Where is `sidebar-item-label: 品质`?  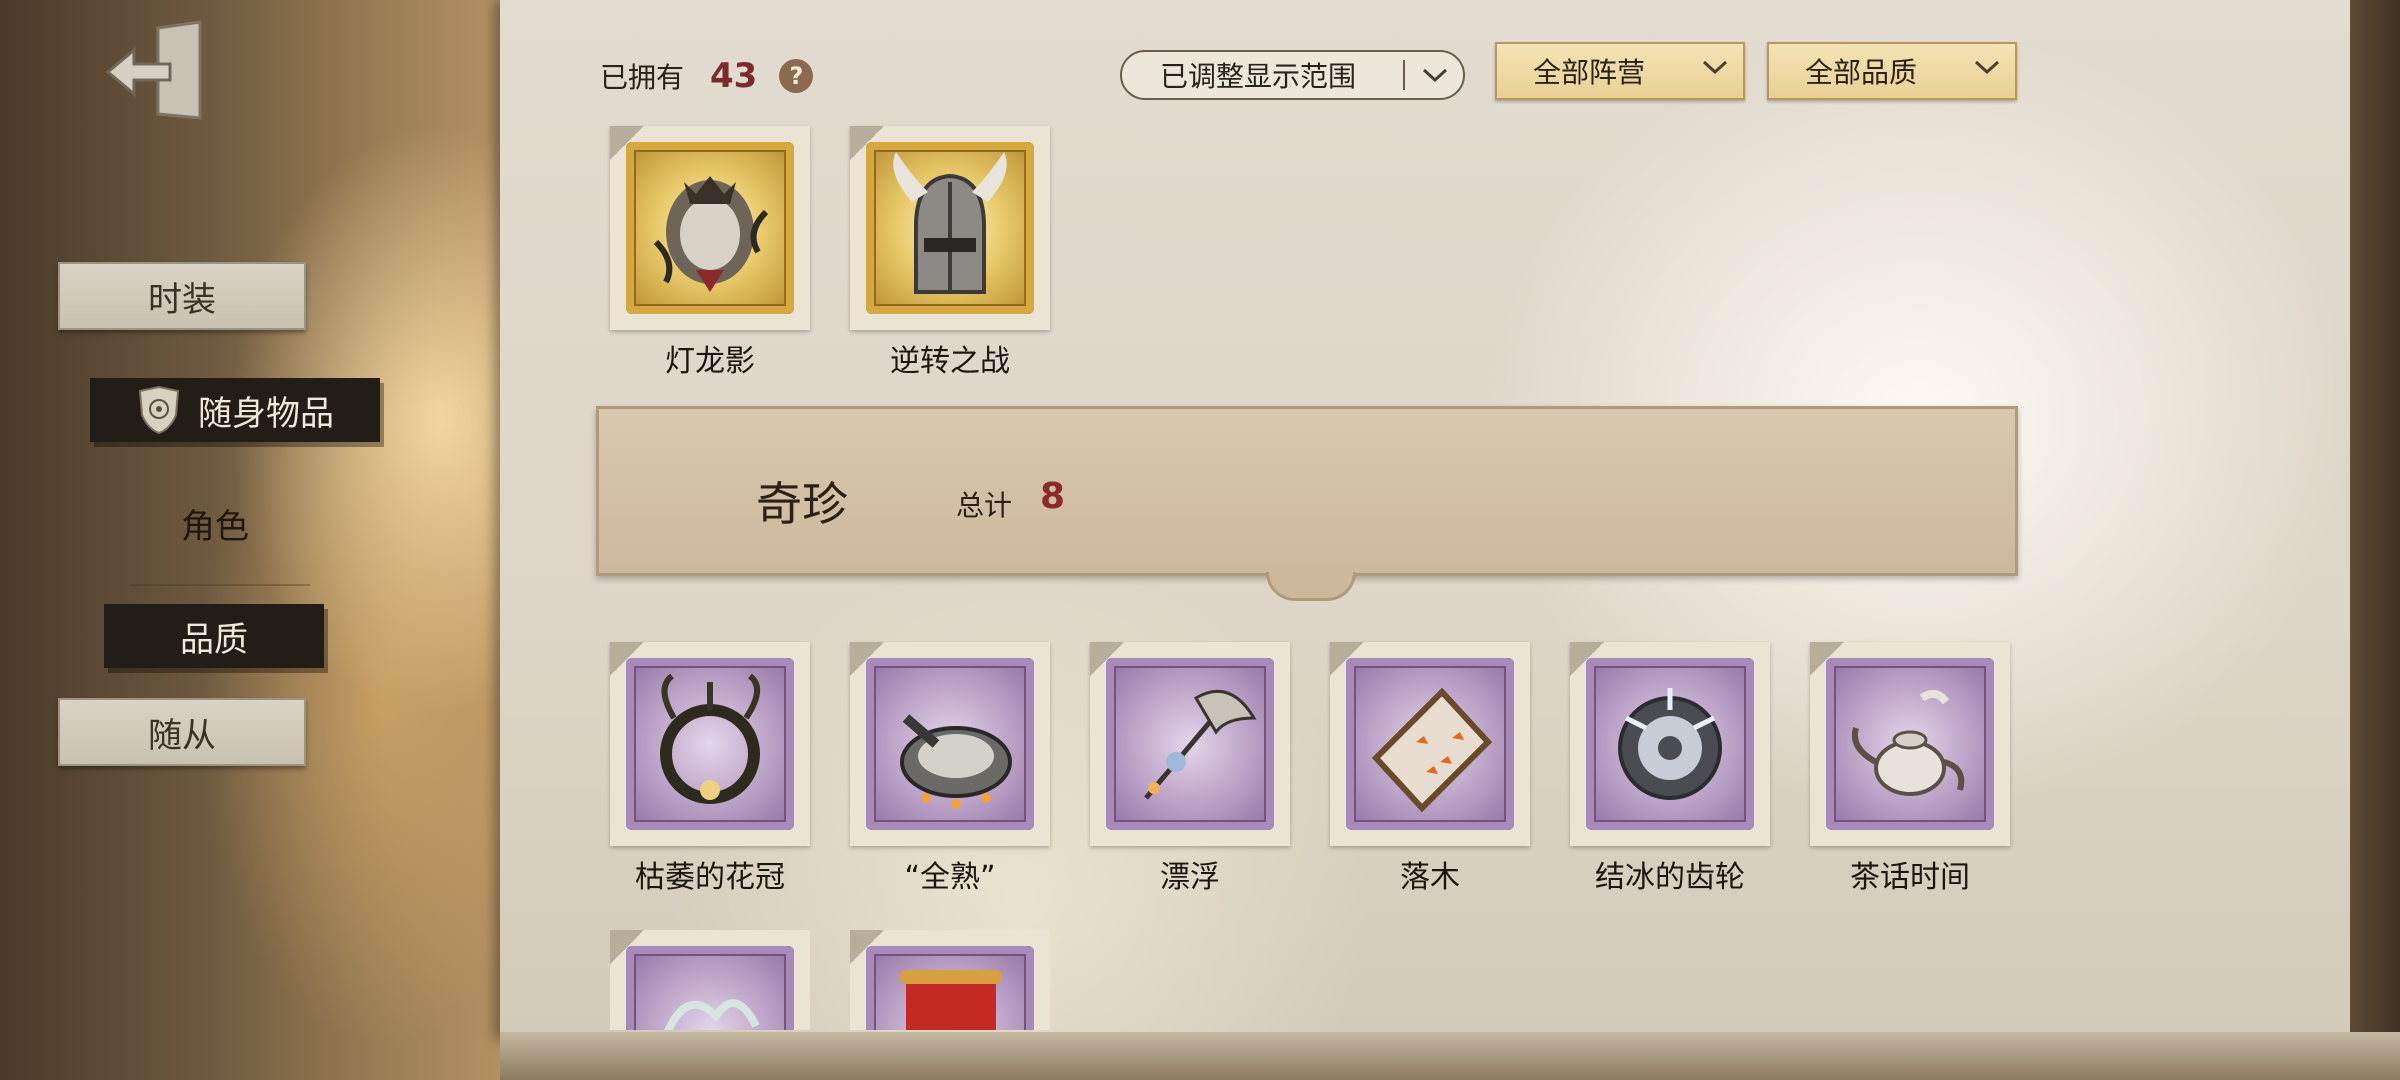 sidebar-item-label: 品质 is located at coordinates (214, 639).